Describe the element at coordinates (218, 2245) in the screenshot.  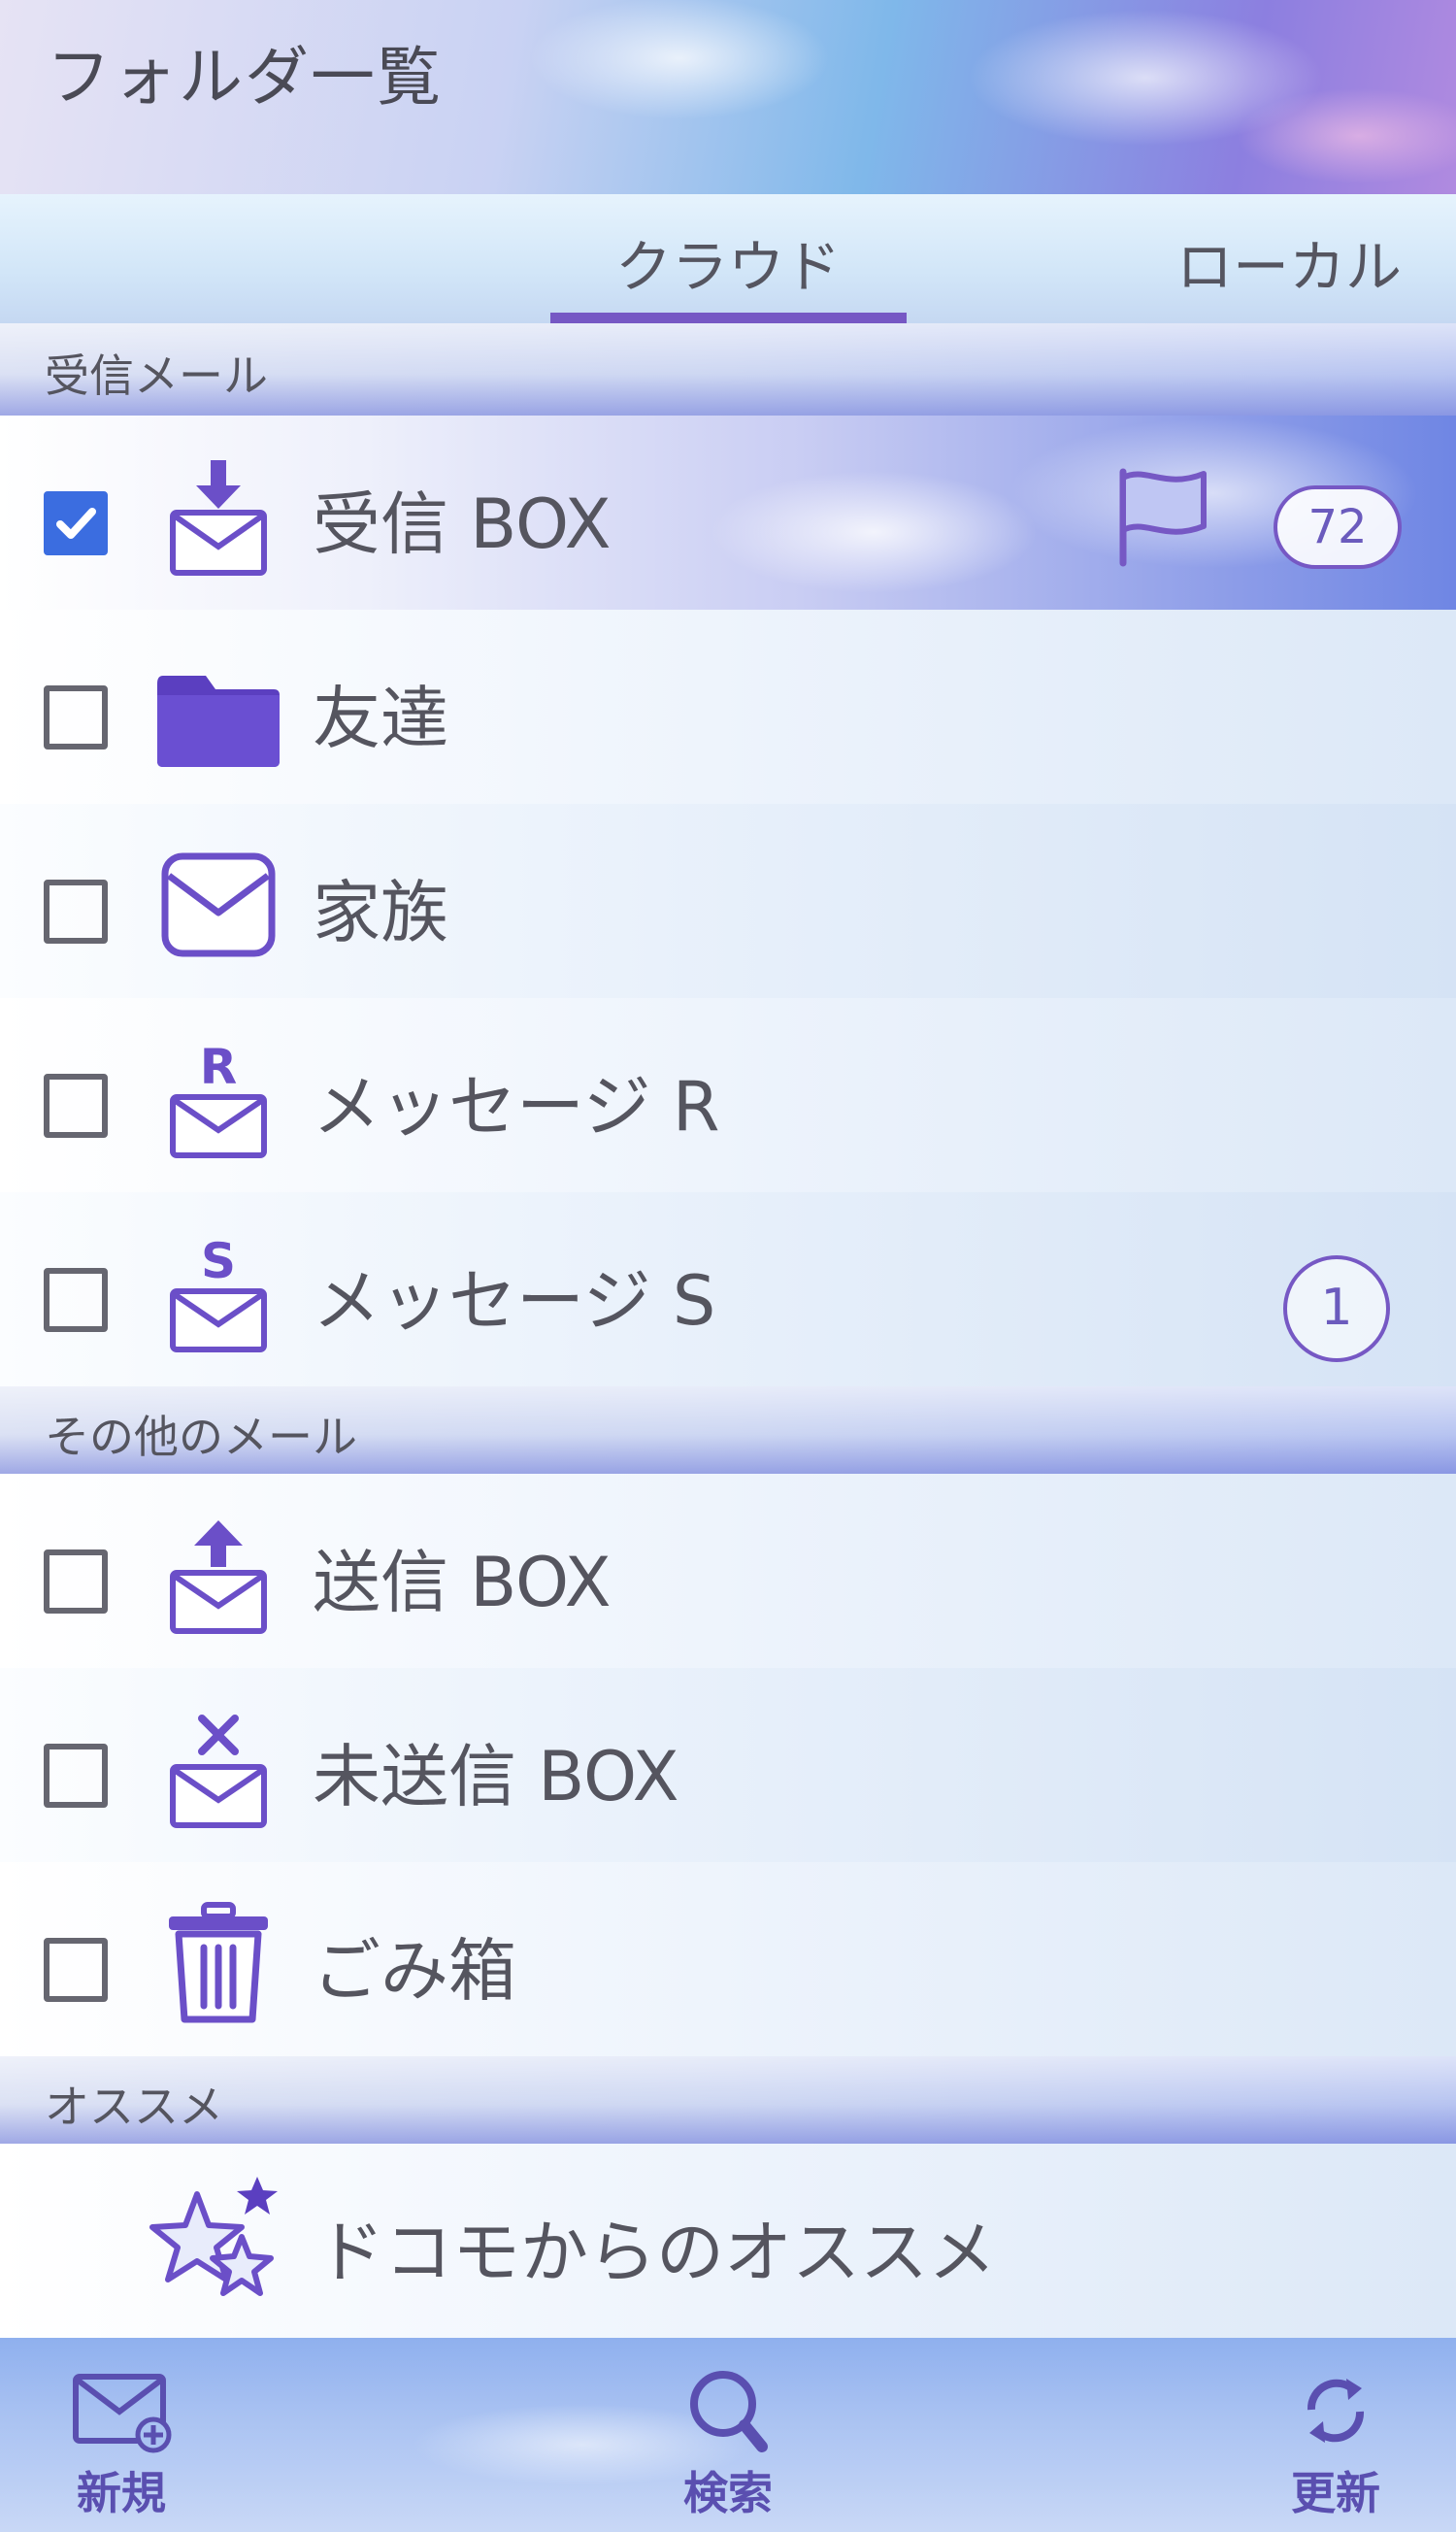
I see `stars-icon` at that location.